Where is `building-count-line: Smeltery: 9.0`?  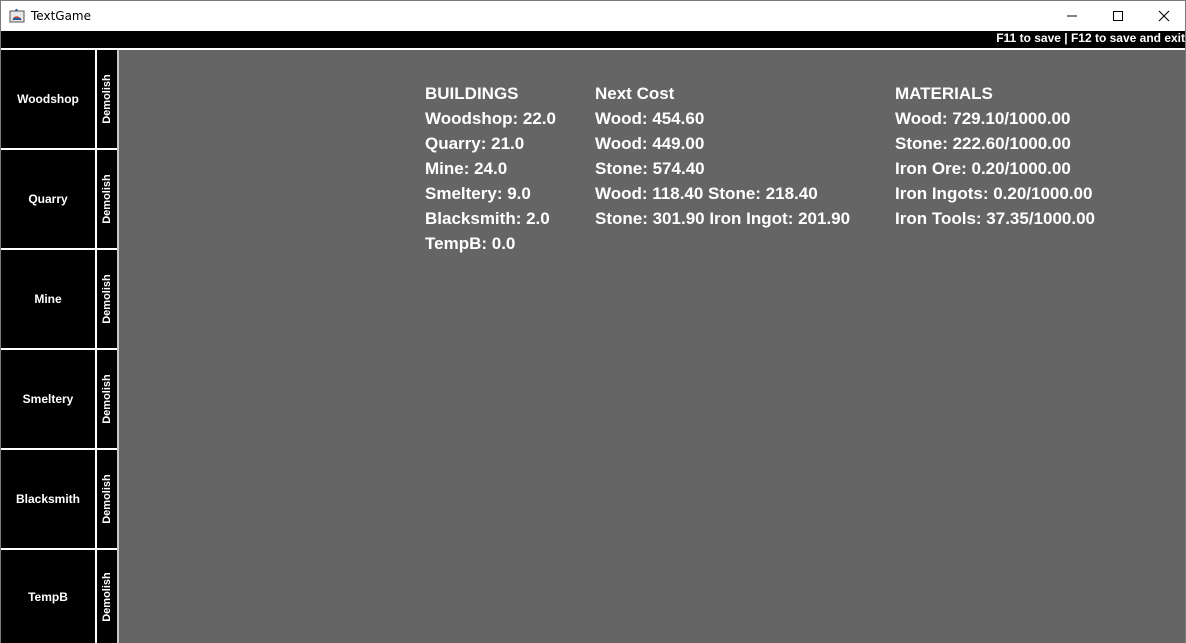 building-count-line: Smeltery: 9.0 is located at coordinates (478, 193).